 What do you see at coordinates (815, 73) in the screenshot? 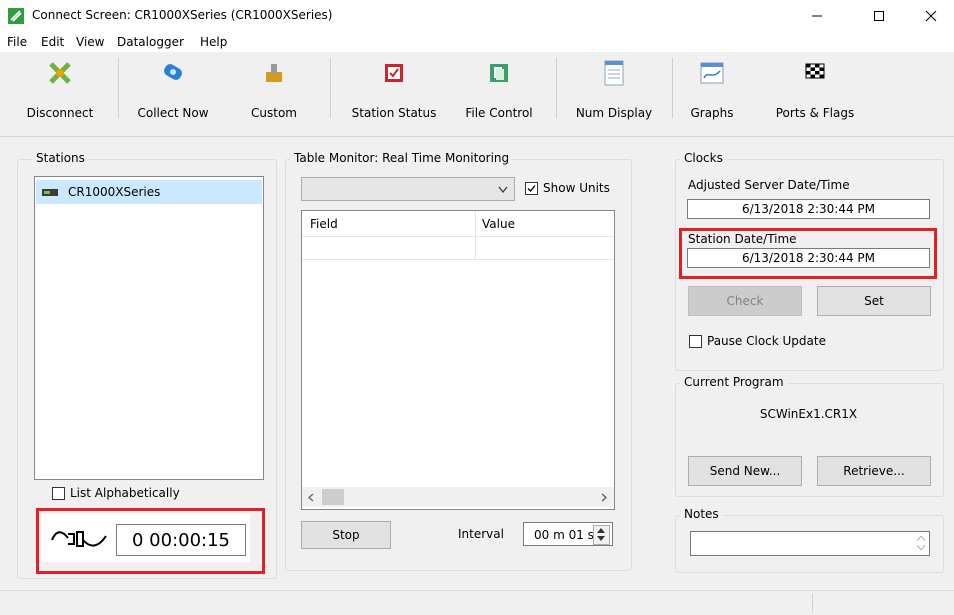
I see `checkered-flag-icon` at bounding box center [815, 73].